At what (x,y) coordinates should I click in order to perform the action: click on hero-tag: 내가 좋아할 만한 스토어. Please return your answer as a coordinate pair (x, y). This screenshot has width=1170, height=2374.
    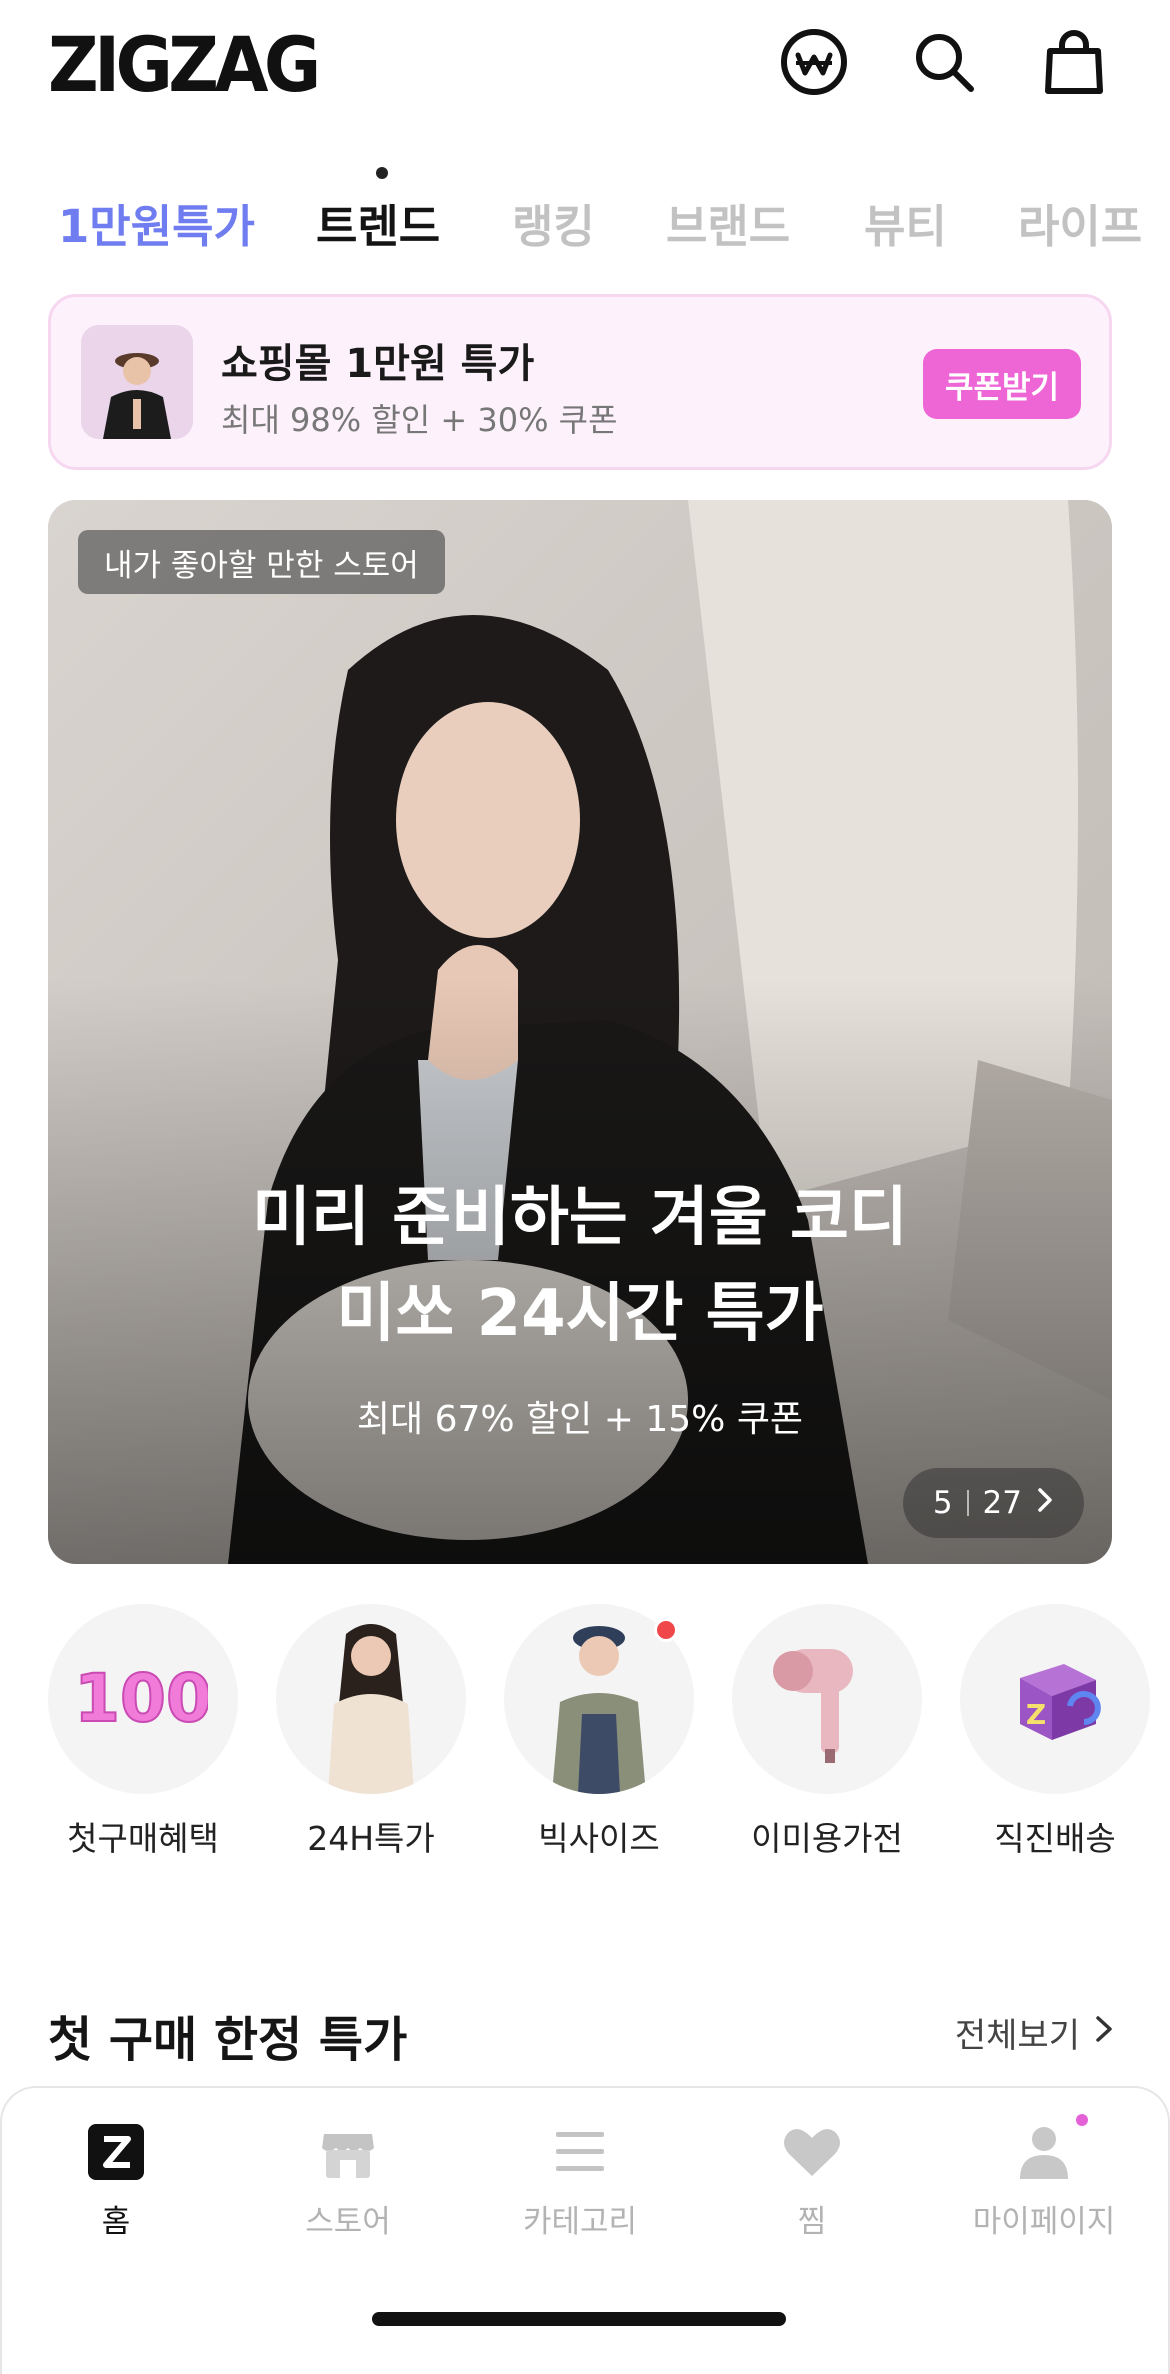
    Looking at the image, I should click on (261, 562).